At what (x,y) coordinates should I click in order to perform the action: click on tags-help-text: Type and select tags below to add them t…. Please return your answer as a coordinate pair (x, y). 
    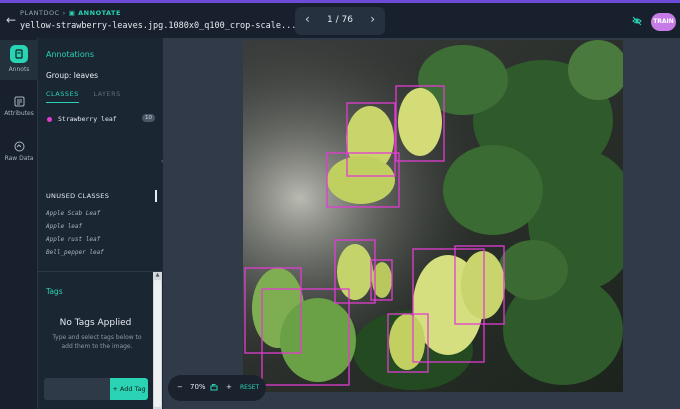
    Looking at the image, I should click on (97, 342).